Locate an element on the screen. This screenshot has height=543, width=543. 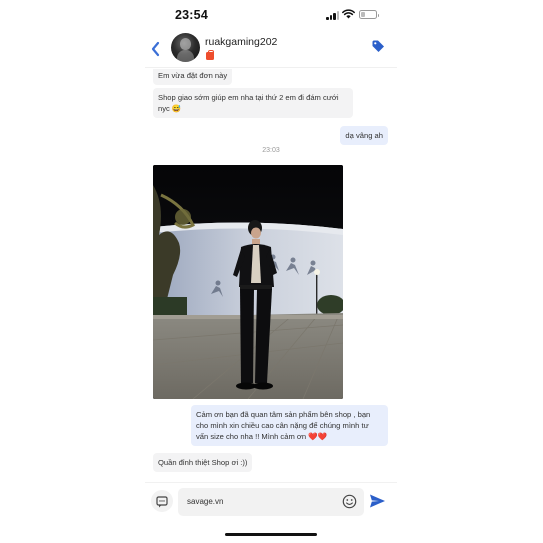
wifi-icon is located at coordinates (348, 14).